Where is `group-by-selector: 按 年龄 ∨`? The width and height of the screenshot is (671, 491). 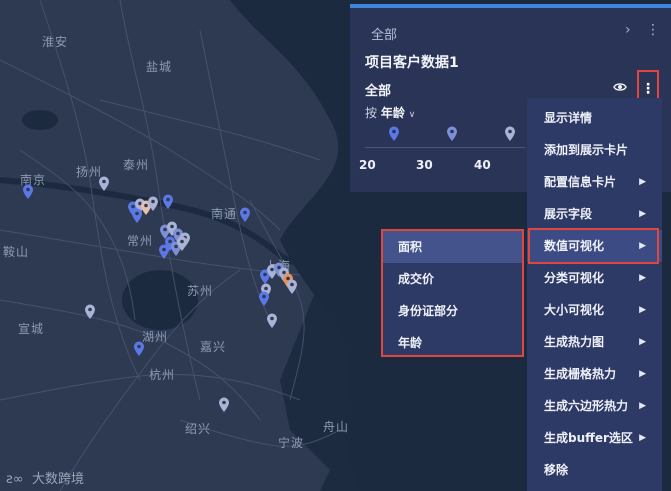
group-by-selector: 按 年龄 ∨ is located at coordinates (390, 112).